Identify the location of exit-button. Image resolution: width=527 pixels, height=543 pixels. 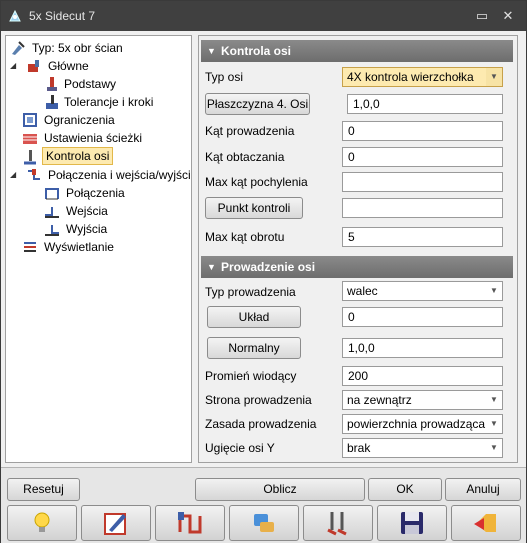
(486, 523).